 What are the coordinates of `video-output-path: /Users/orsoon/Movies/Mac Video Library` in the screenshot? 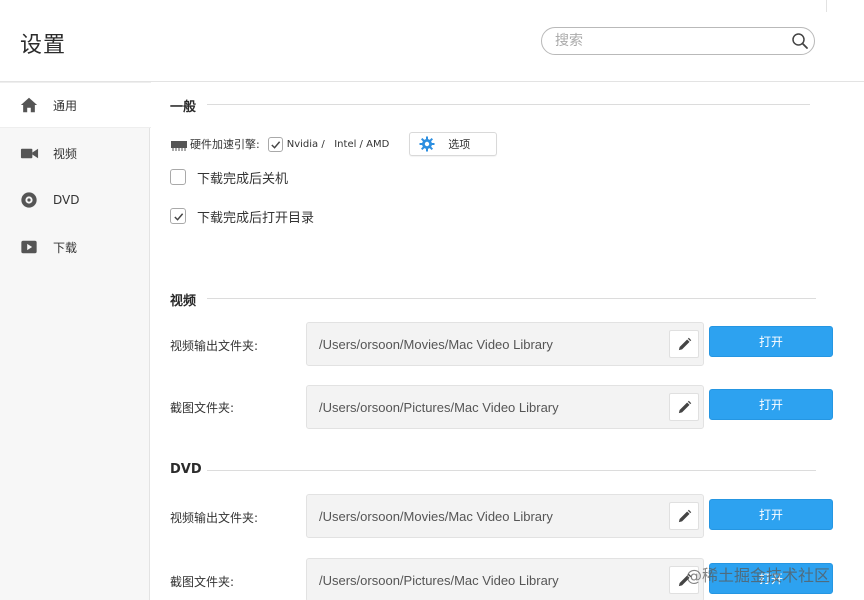 It's located at (436, 344).